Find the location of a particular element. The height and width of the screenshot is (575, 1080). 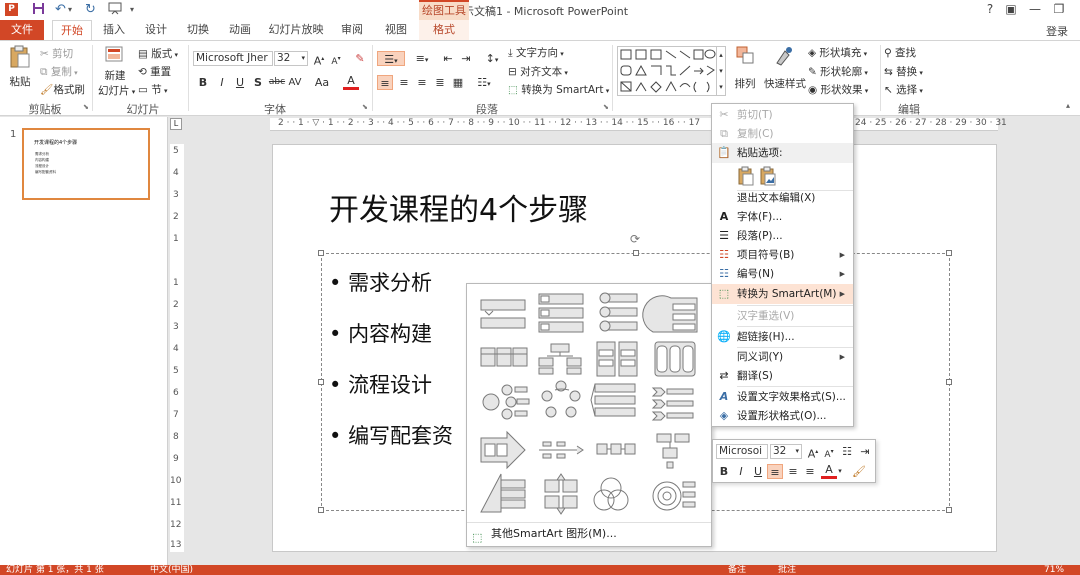

restore-icon: ❐ is located at coordinates (1059, 9).